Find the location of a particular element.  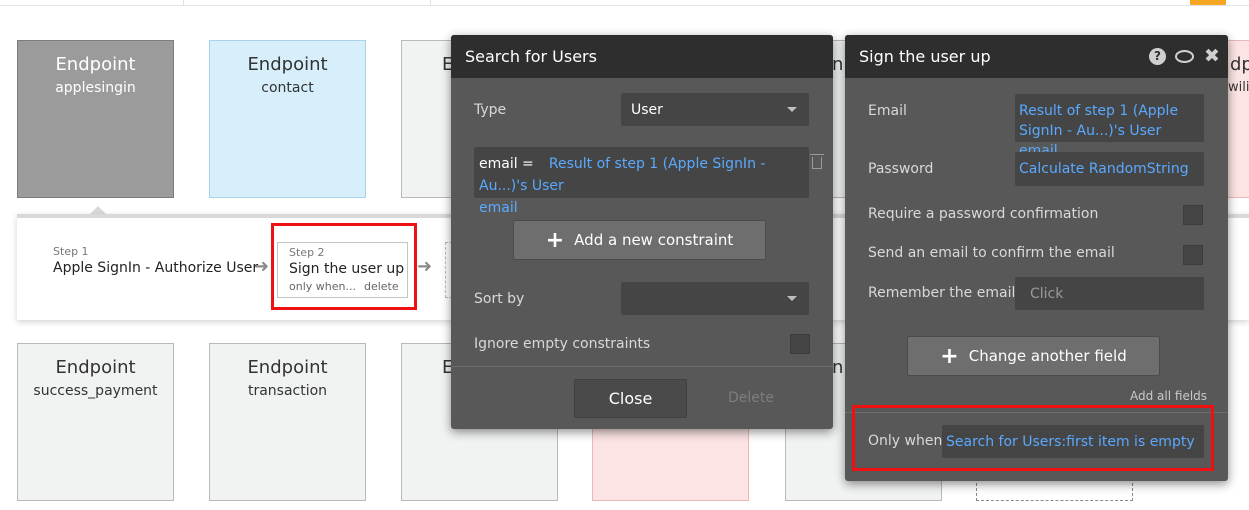

type-dropdown: User is located at coordinates (715, 109).